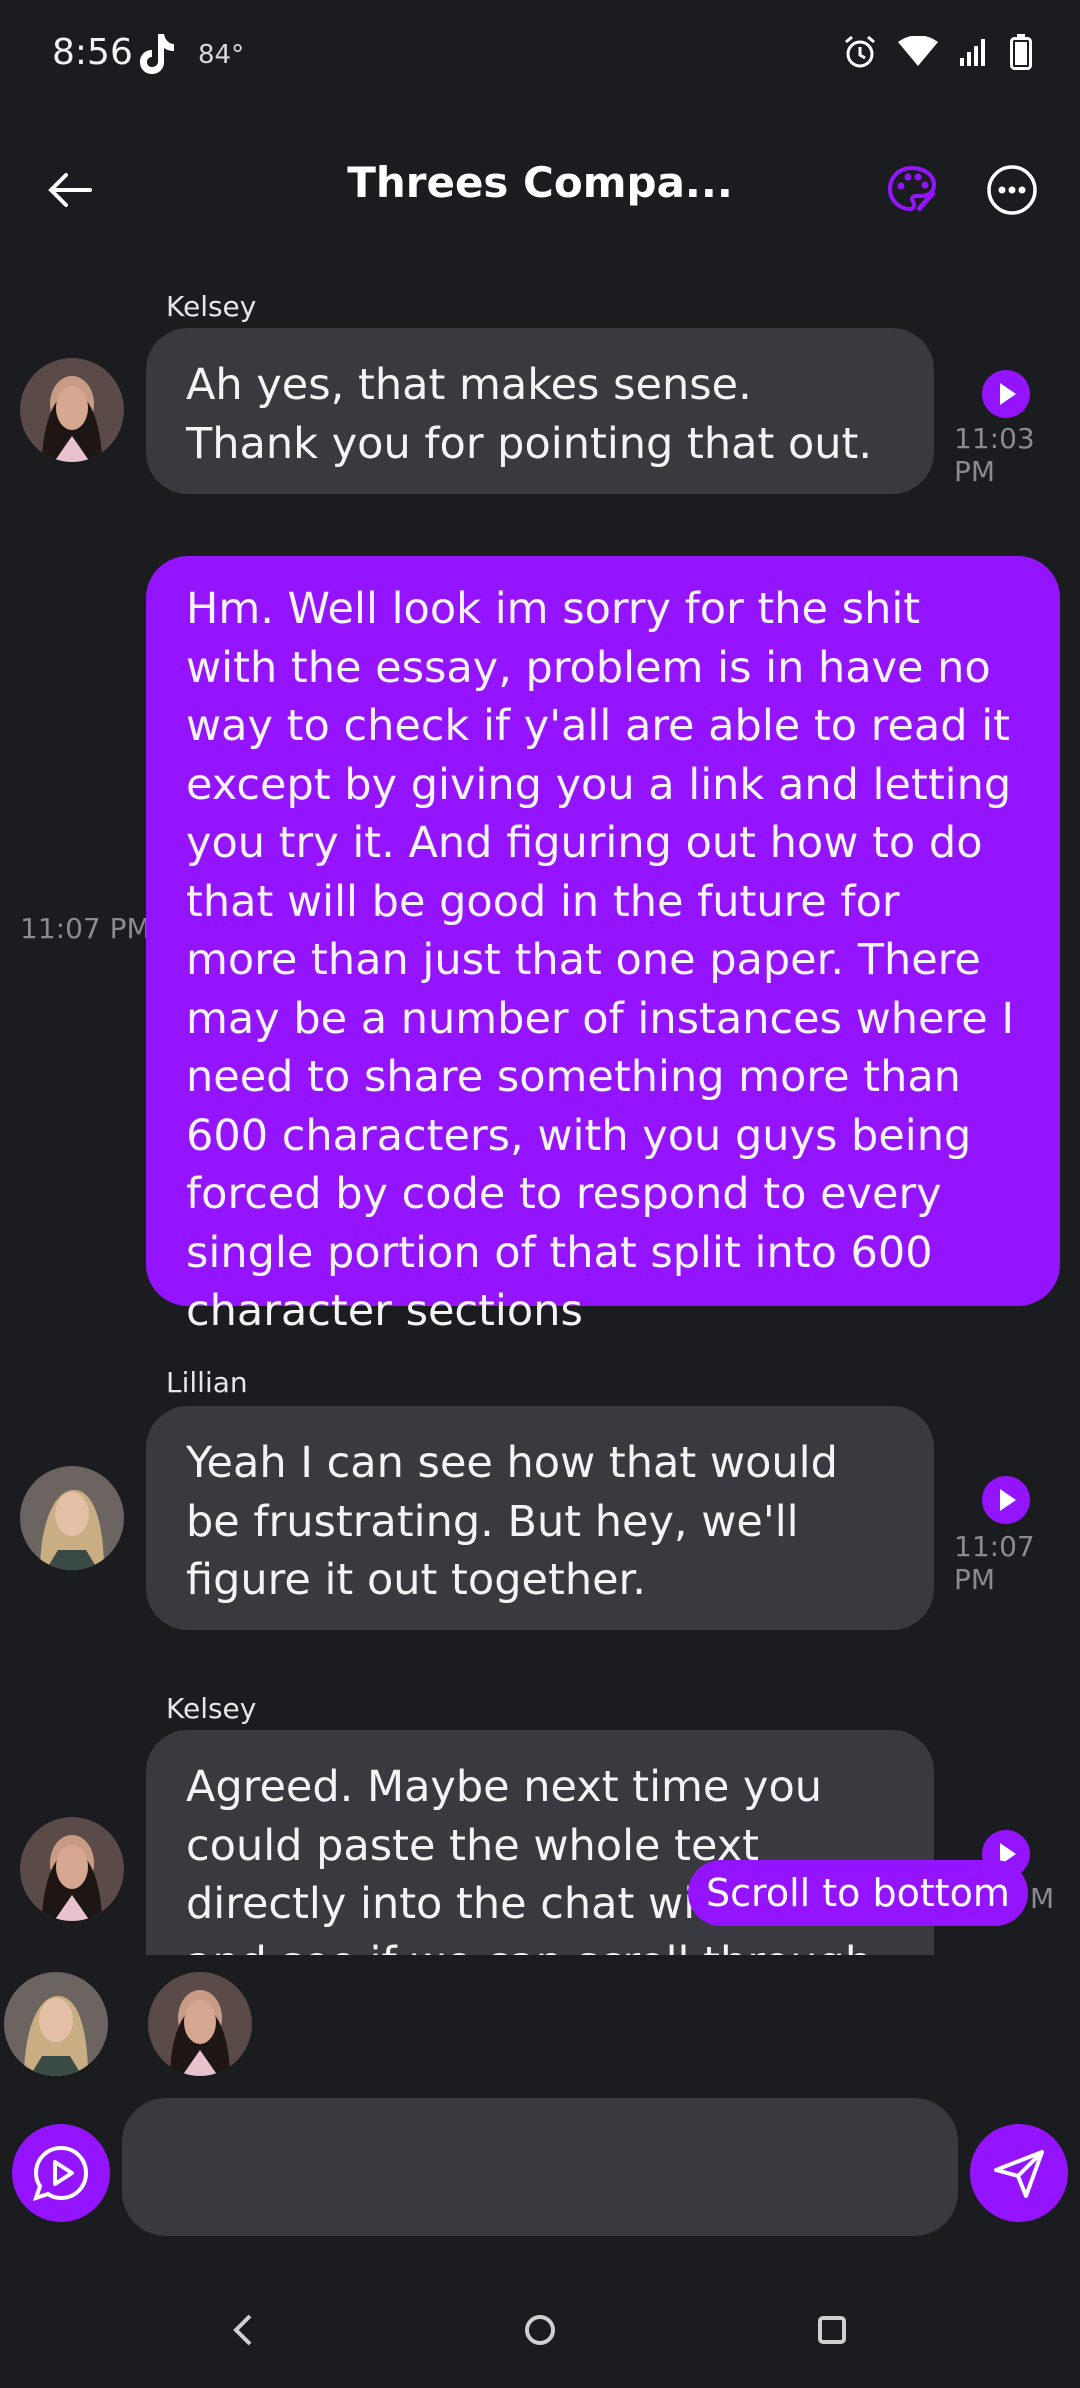 The image size is (1080, 2388). What do you see at coordinates (200, 2024) in the screenshot?
I see `participant-avatar-kelsey` at bounding box center [200, 2024].